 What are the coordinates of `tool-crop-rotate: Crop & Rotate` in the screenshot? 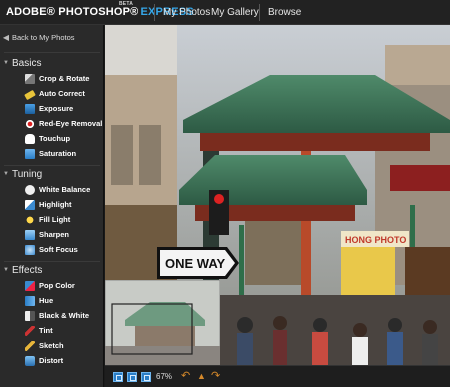 It's located at (52, 78).